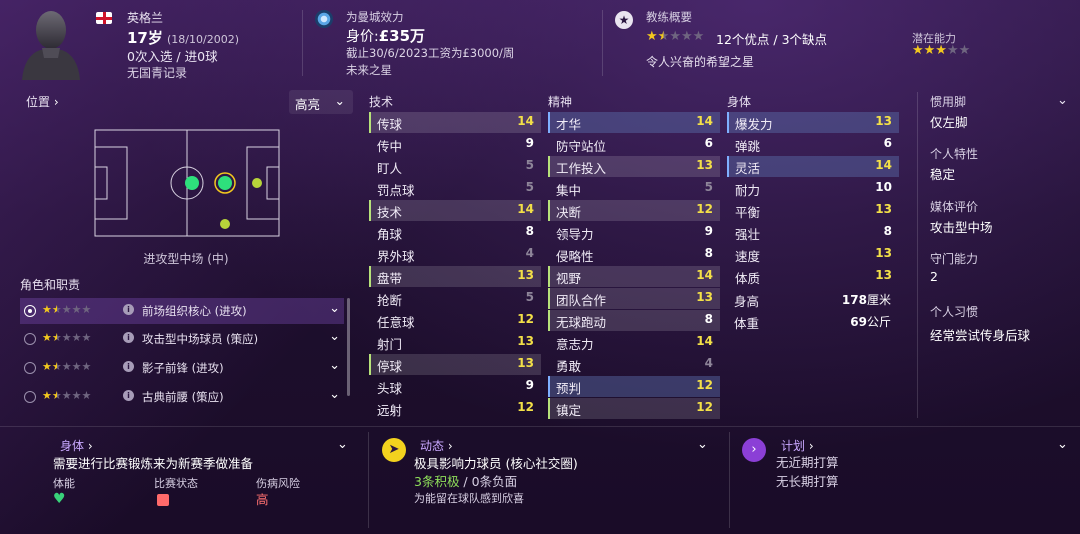 The image size is (1080, 534). I want to click on player-traits-label: 个人习惯, so click(954, 312).